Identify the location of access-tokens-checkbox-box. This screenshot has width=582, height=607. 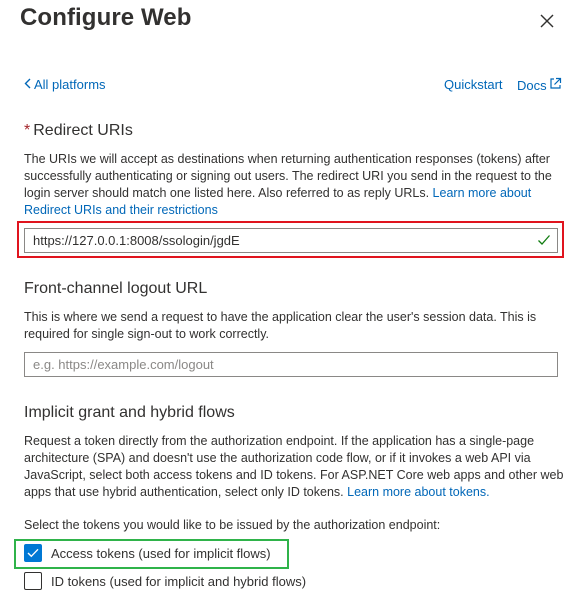
(33, 553).